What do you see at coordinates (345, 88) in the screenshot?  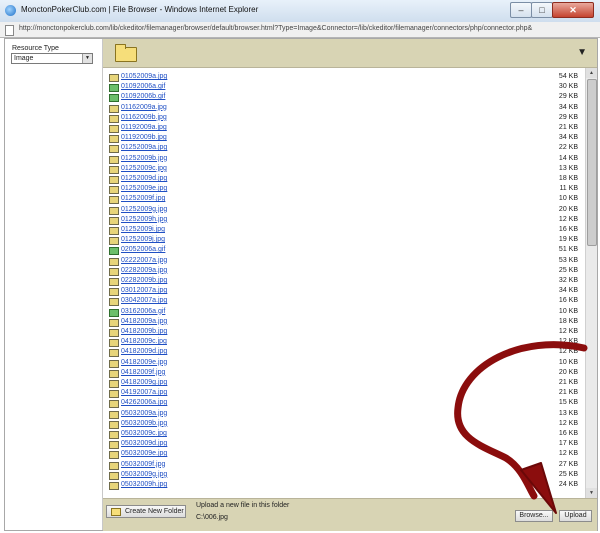 I see `file-row: 01092006a.gif 30 KB` at bounding box center [345, 88].